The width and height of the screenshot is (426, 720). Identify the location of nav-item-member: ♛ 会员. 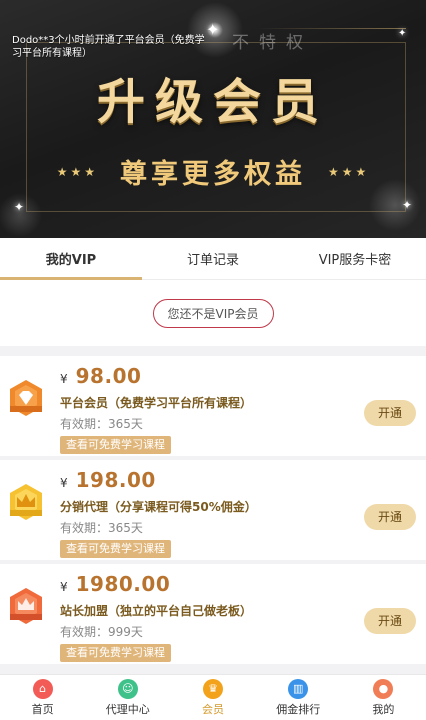
(212, 697).